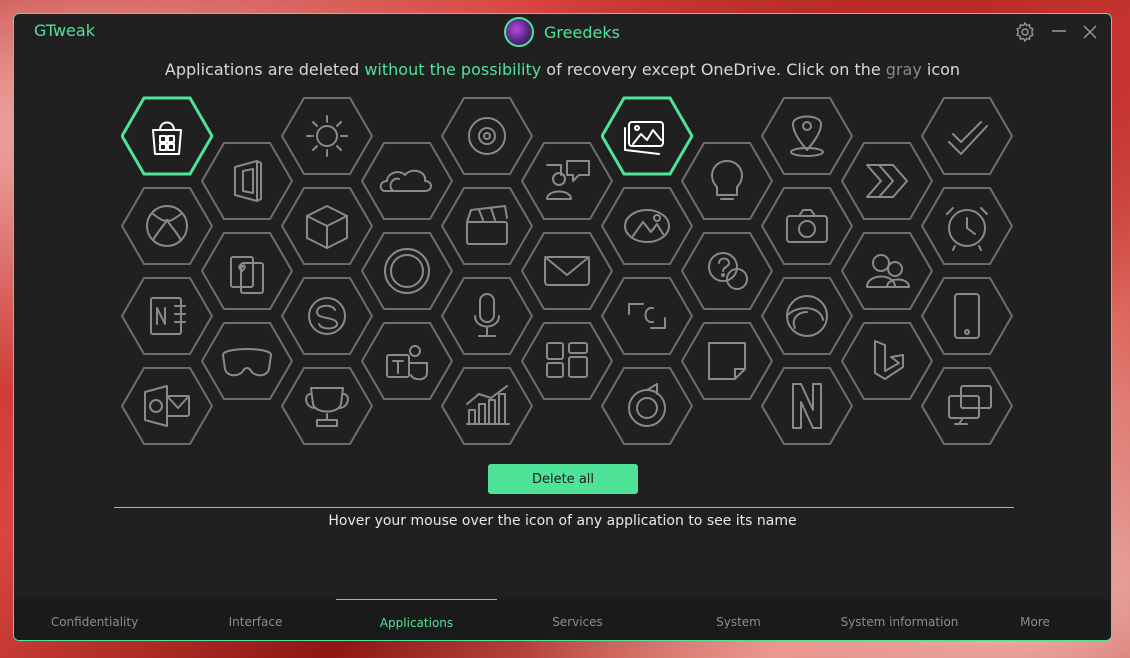 The width and height of the screenshot is (1130, 658). Describe the element at coordinates (564, 507) in the screenshot. I see `divider` at that location.